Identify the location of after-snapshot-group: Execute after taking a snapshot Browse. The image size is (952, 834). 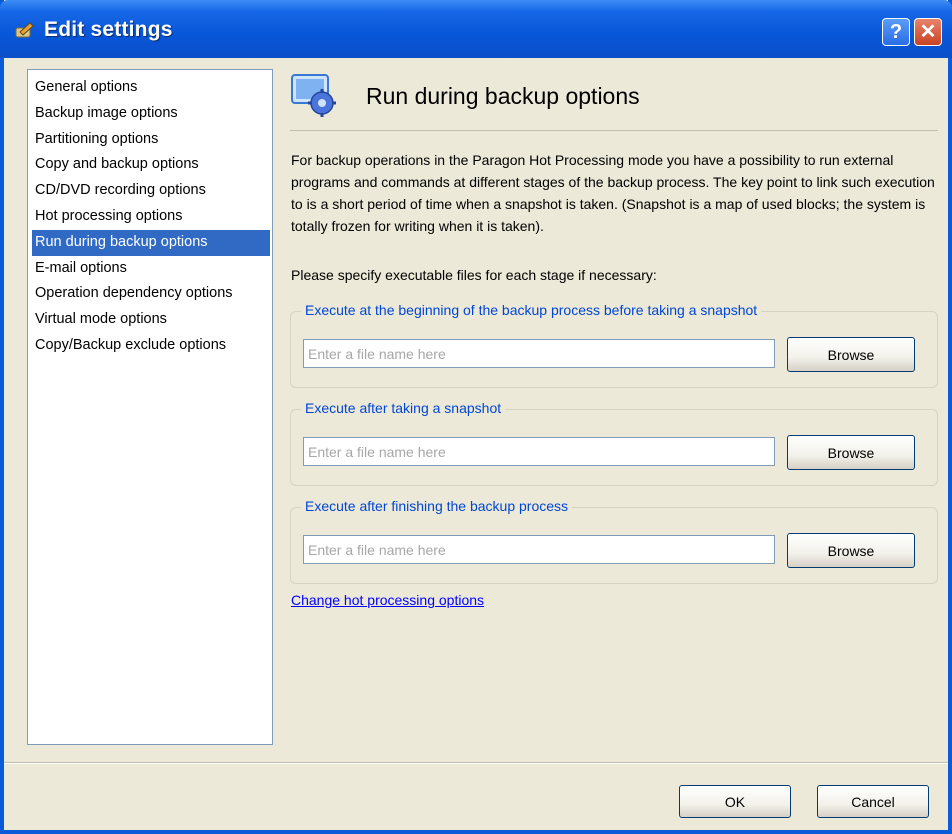
(614, 443).